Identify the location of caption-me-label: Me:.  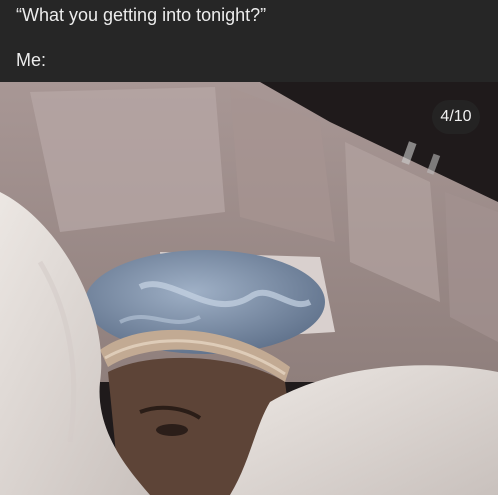
(31, 60).